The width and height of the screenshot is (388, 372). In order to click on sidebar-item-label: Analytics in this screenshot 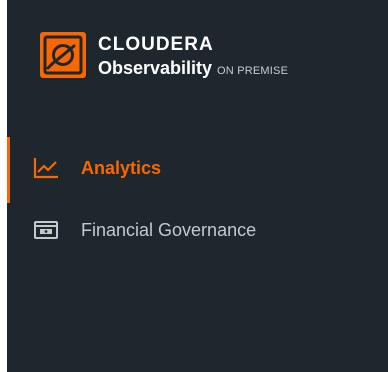, I will do `click(121, 167)`.